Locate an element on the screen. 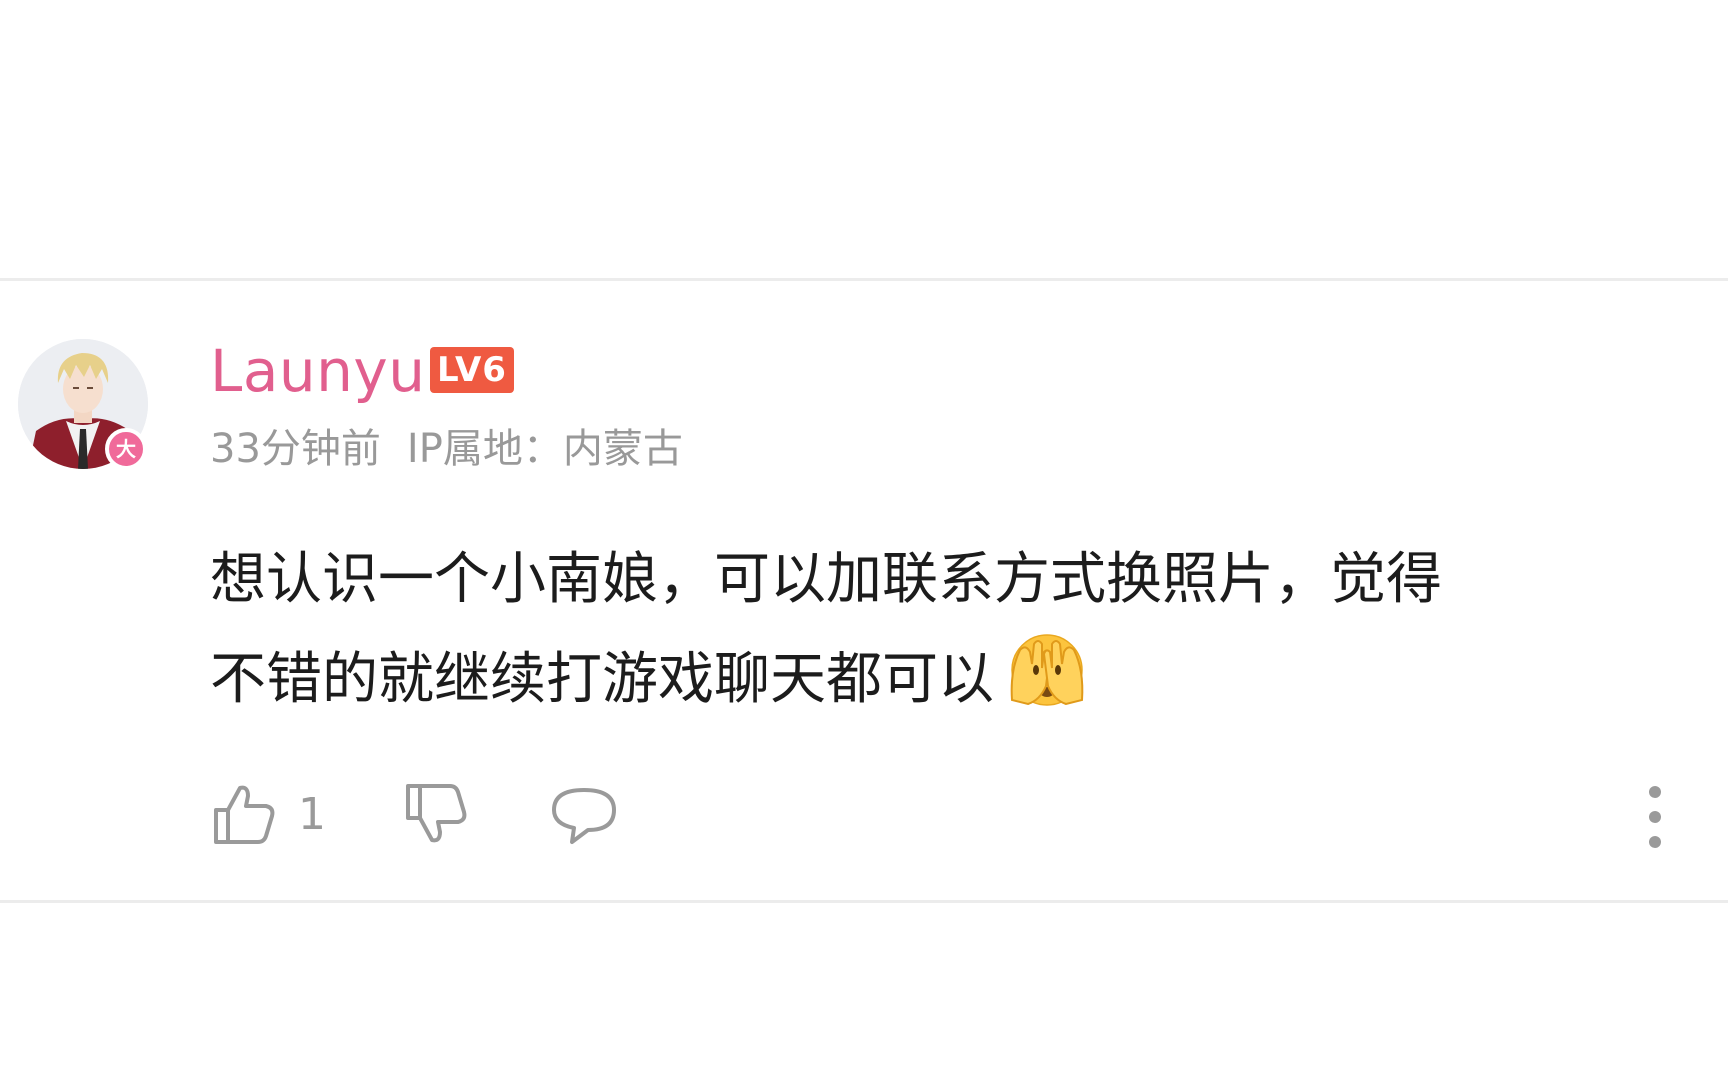 The image size is (1728, 1080). level-badge: LV6 is located at coordinates (472, 370).